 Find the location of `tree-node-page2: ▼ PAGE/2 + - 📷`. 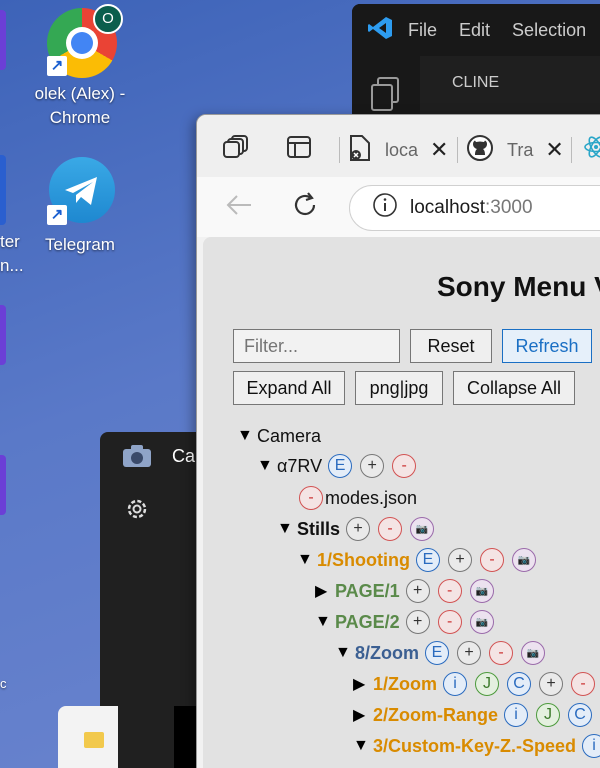

tree-node-page2: ▼ PAGE/2 + - 📷 is located at coordinates (408, 622).